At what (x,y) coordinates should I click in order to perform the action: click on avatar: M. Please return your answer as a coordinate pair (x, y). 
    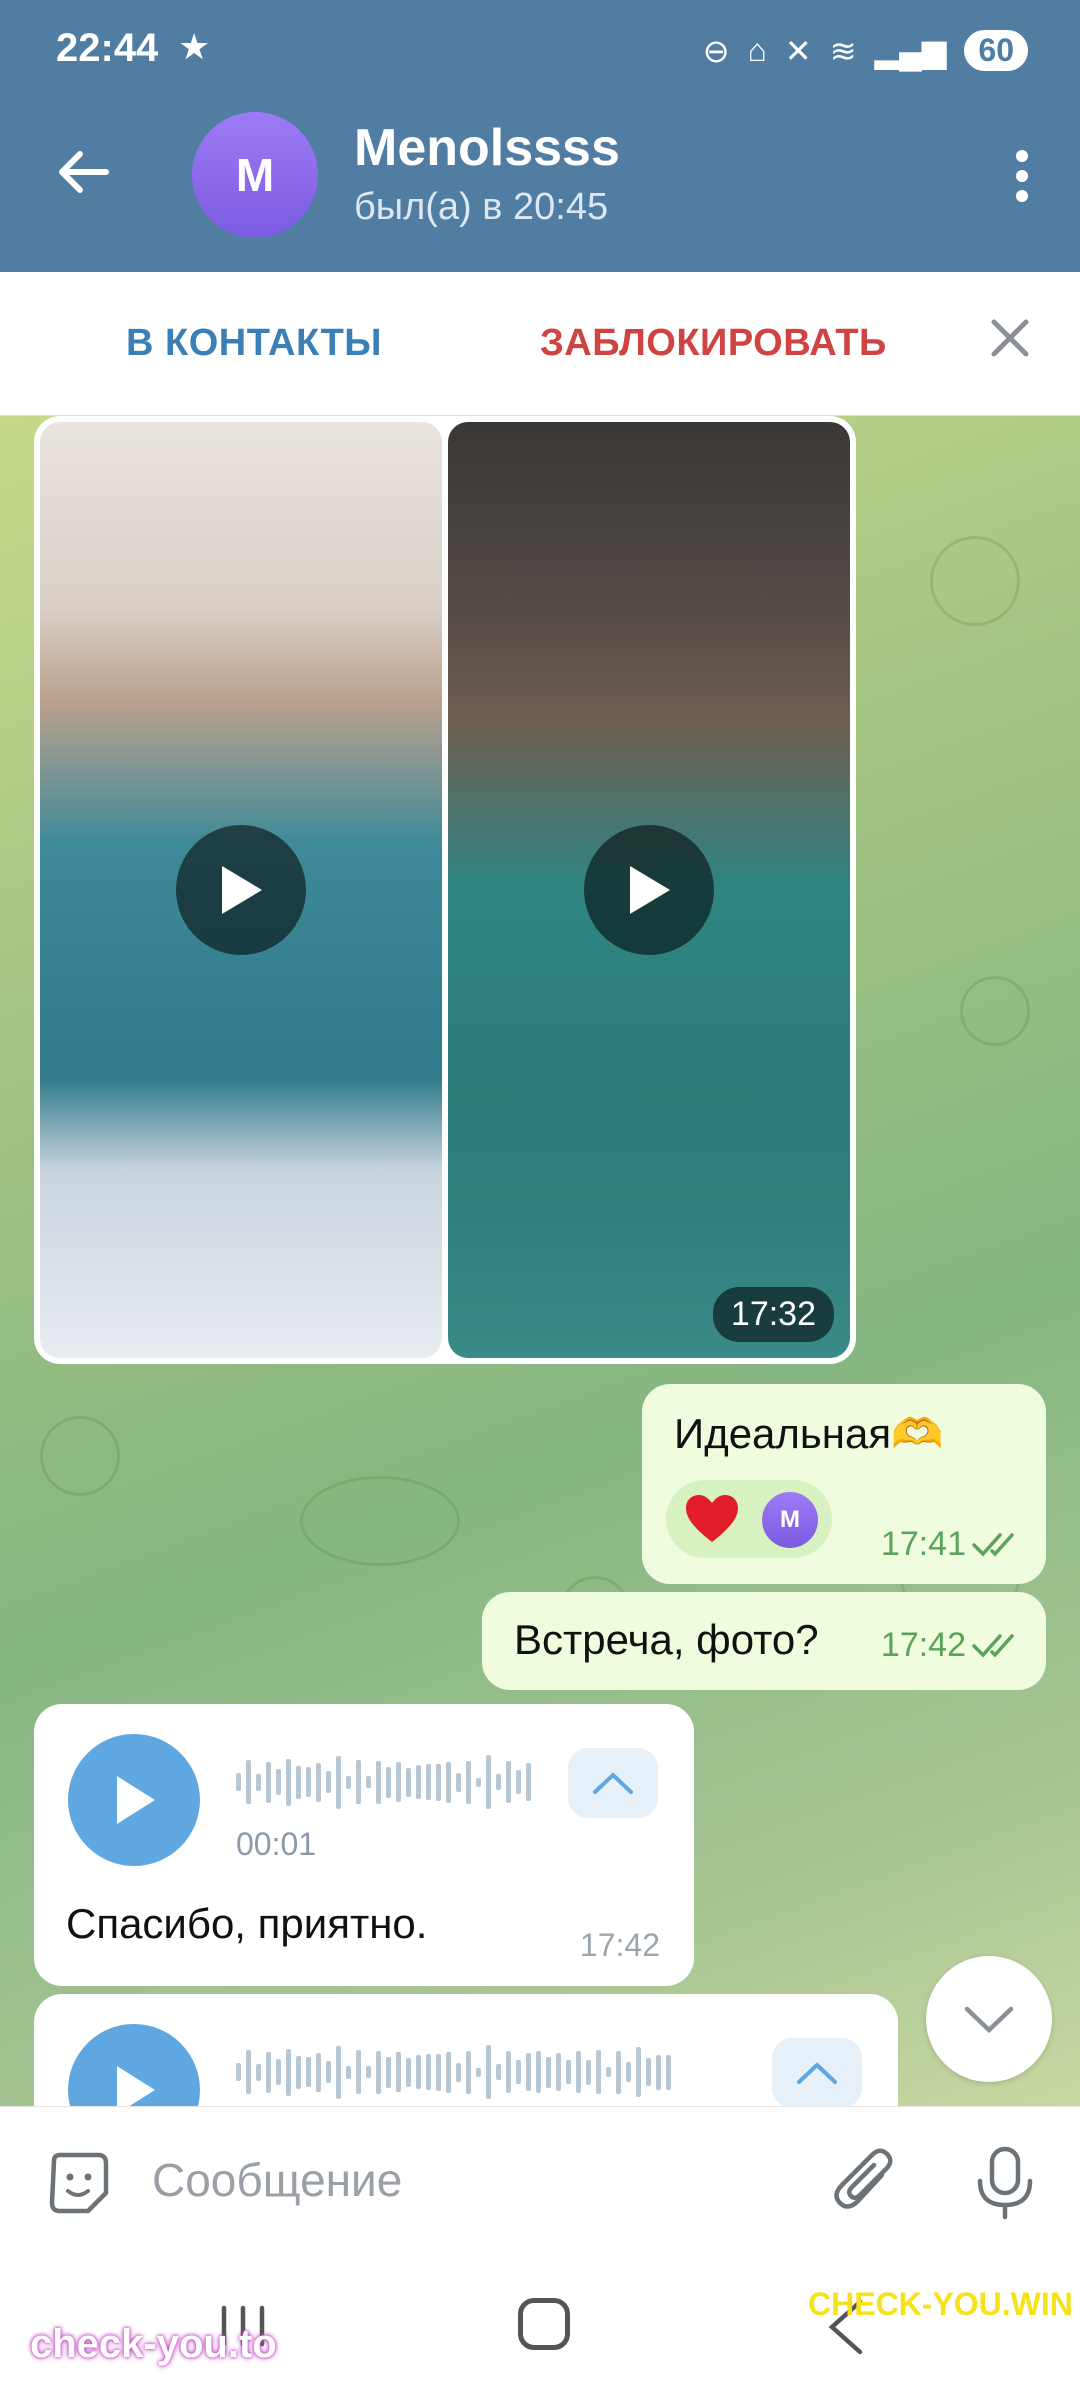
    Looking at the image, I should click on (255, 175).